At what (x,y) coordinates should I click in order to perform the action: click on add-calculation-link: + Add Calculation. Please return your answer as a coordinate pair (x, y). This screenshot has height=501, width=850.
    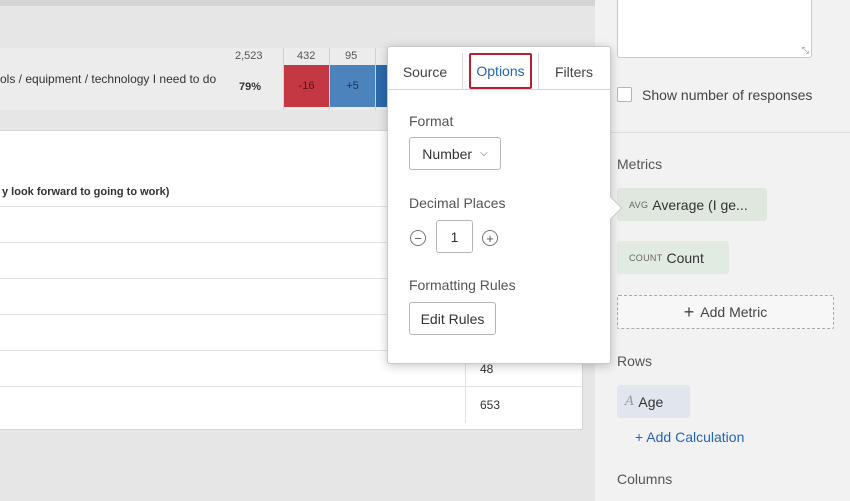
    Looking at the image, I should click on (689, 437).